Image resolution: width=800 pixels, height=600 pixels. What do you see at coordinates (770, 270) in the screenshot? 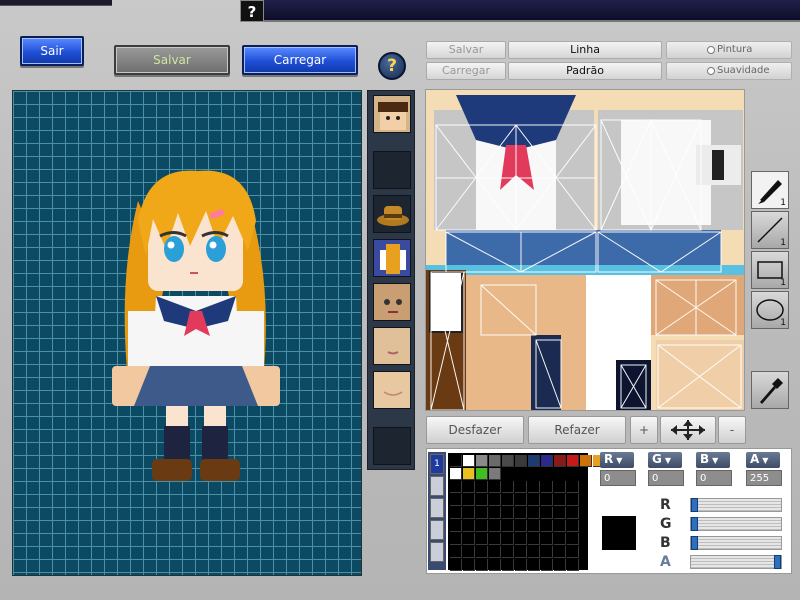
I see `rectangle-tool: 1` at bounding box center [770, 270].